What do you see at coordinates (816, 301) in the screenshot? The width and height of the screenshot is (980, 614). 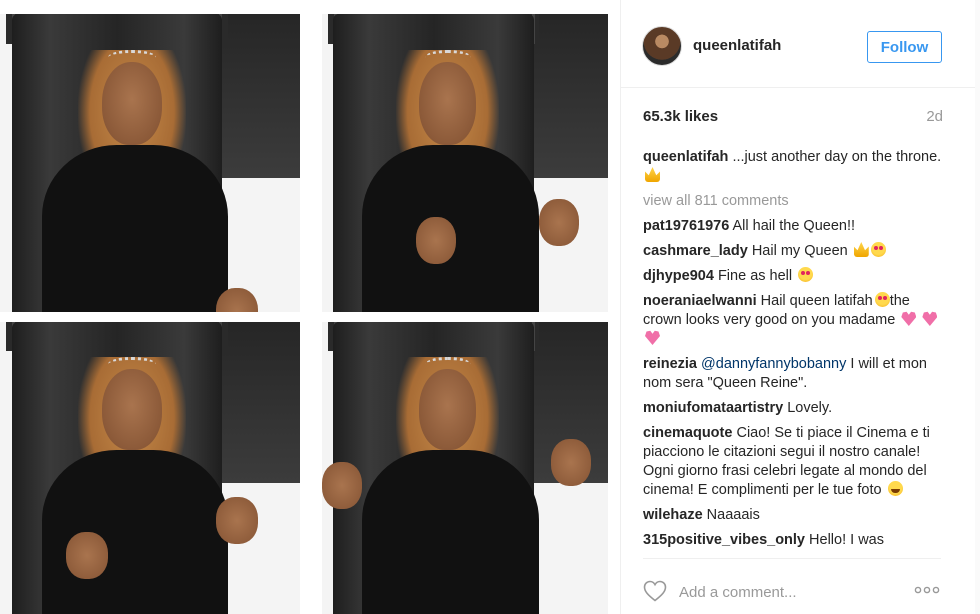 I see `comment-text: Hail queen latifah` at bounding box center [816, 301].